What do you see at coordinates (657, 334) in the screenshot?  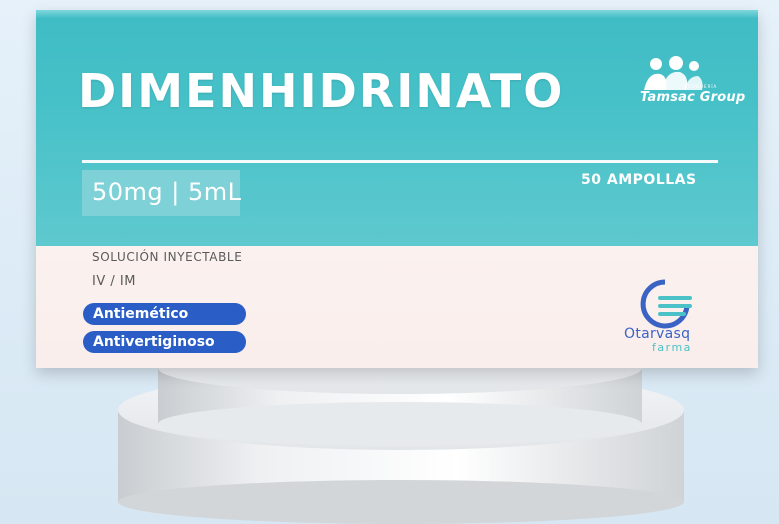 I see `manufacturer-name: Otarvasq` at bounding box center [657, 334].